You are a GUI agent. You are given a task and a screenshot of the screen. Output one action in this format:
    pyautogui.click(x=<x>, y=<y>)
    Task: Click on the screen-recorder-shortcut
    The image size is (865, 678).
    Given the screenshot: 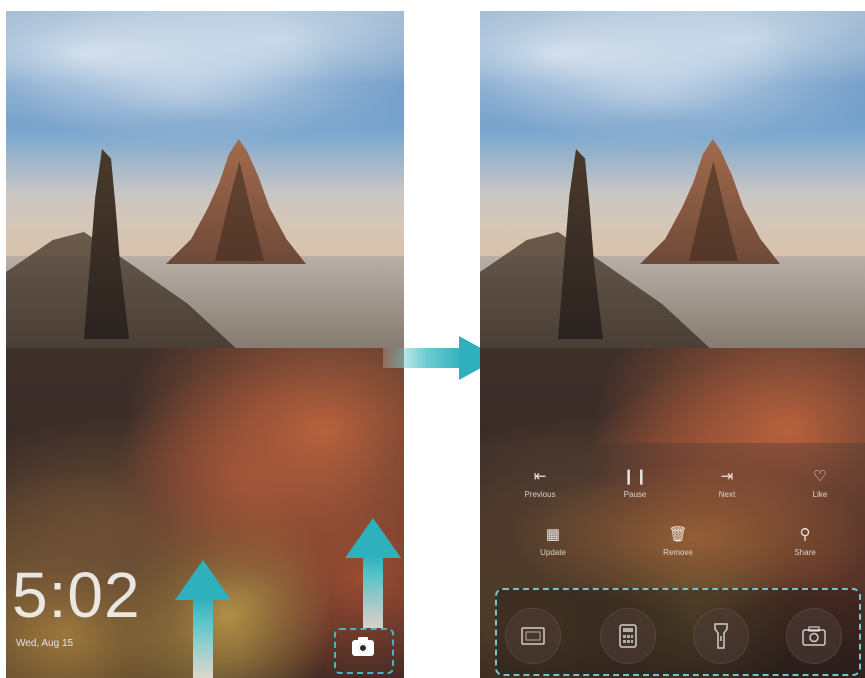 What is the action you would take?
    pyautogui.click(x=533, y=636)
    